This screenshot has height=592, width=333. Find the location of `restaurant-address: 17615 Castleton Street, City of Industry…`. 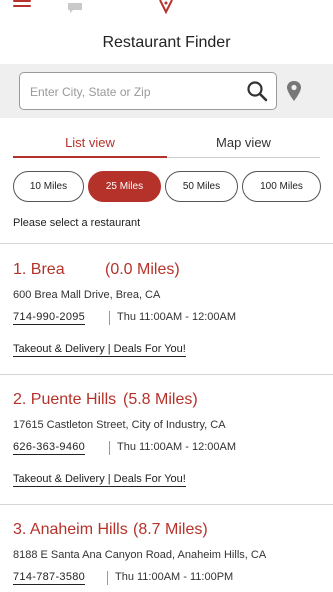

restaurant-address: 17615 Castleton Street, City of Industry… is located at coordinates (119, 425).